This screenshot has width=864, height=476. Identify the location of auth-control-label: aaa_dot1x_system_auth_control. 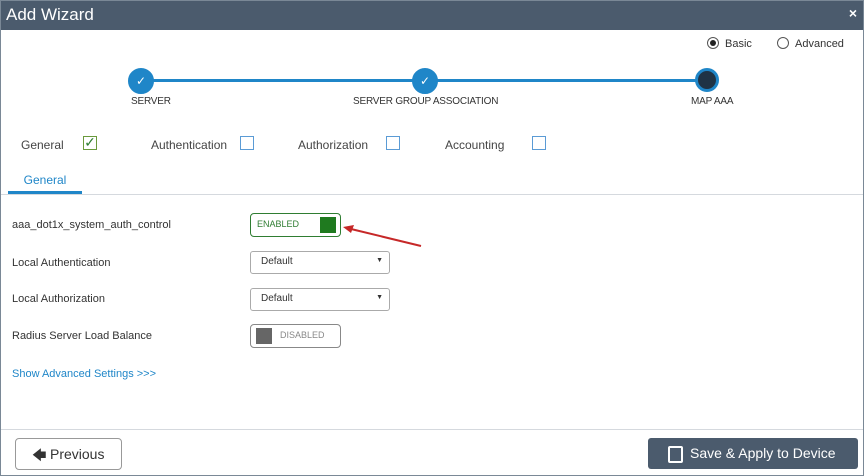
(91, 225).